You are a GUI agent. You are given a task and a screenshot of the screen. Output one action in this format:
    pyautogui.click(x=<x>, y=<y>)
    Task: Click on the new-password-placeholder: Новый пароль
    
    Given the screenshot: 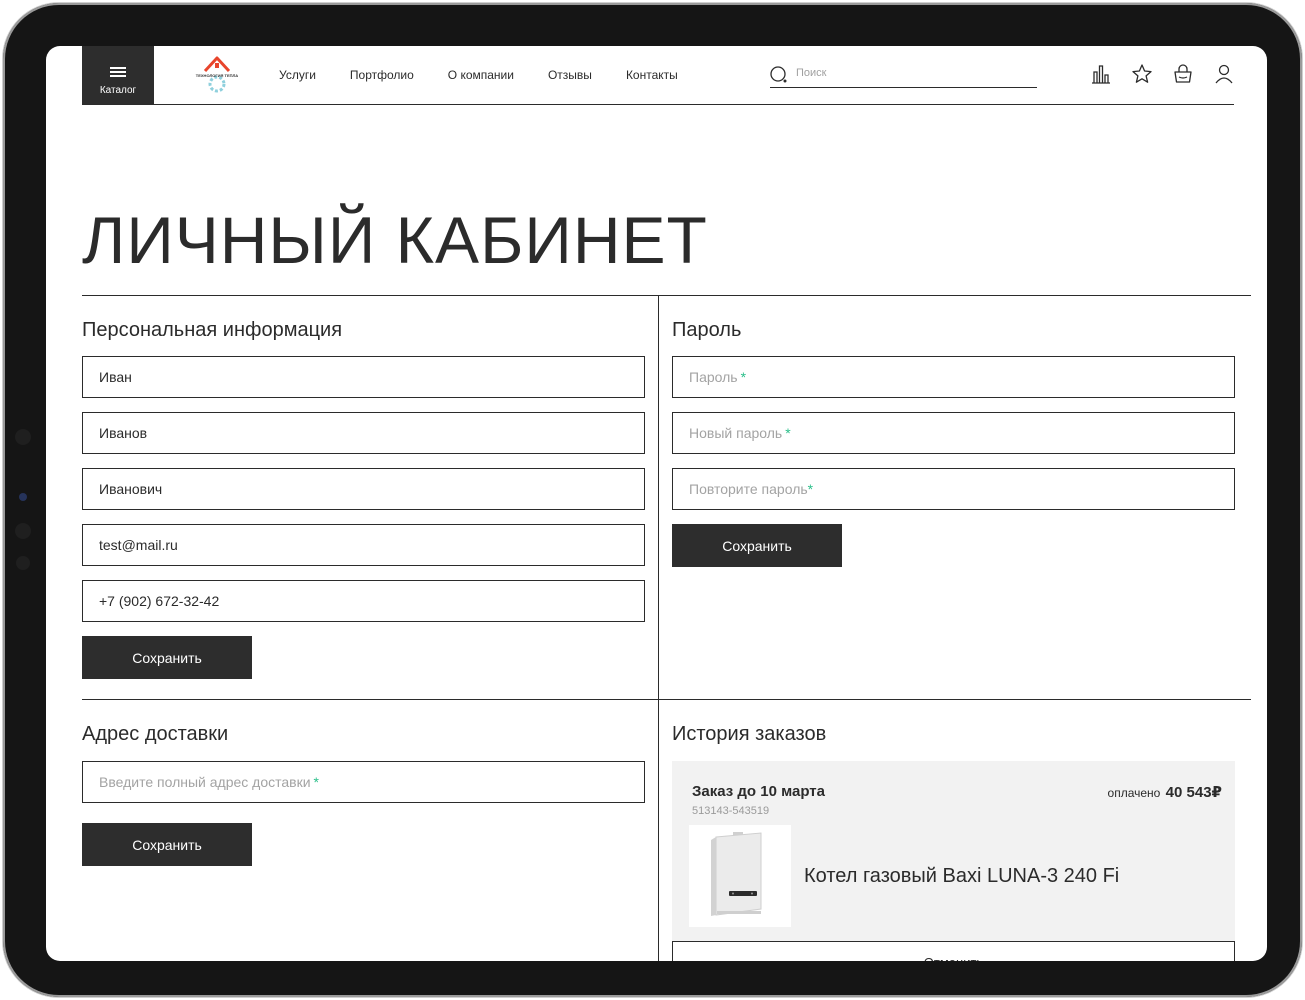 What is the action you would take?
    pyautogui.click(x=736, y=433)
    